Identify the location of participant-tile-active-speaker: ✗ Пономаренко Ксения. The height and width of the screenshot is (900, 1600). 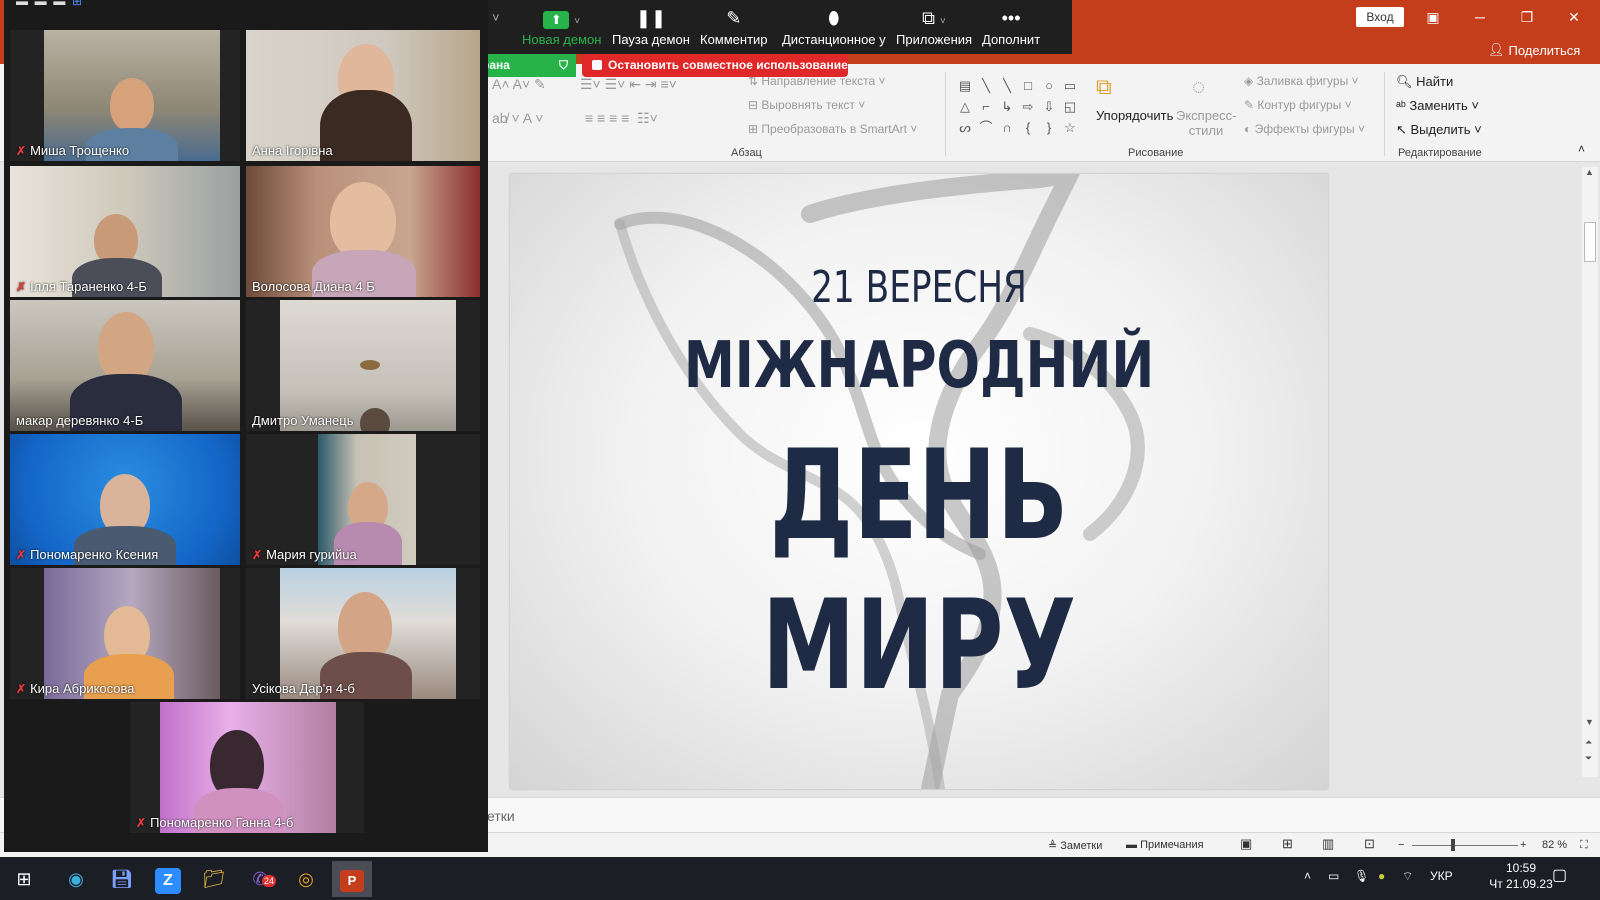
(125, 499).